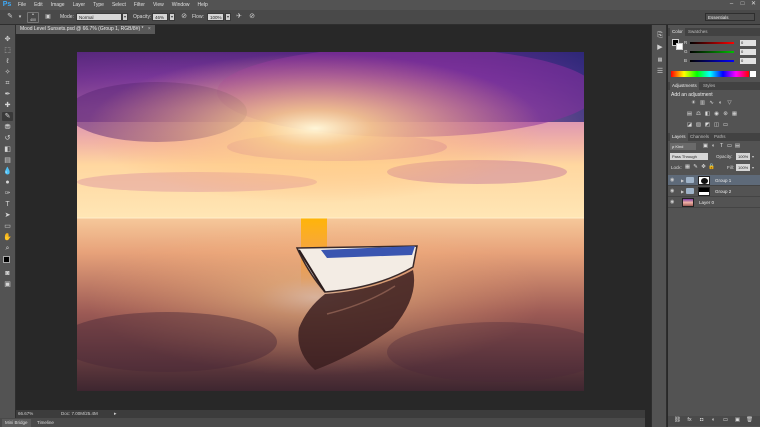  Describe the element at coordinates (7, 39) in the screenshot. I see `move-tool-icon: ✥` at that location.